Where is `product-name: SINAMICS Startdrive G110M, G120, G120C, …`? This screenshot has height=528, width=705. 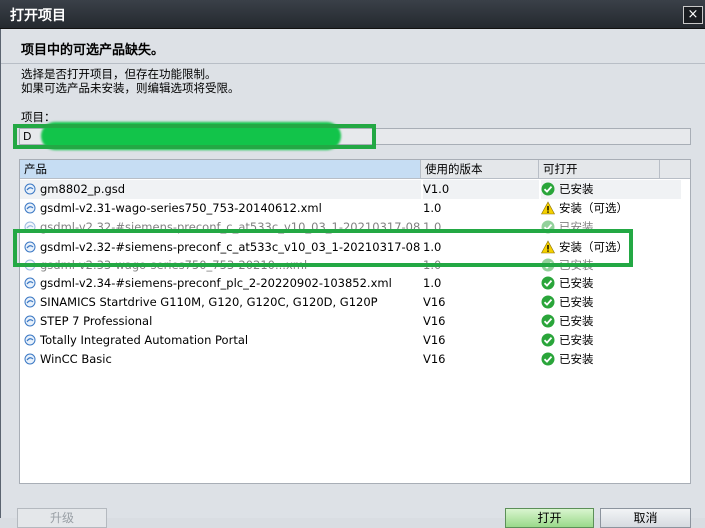
product-name: SINAMICS Startdrive G110M, G120, G120C, … is located at coordinates (209, 302).